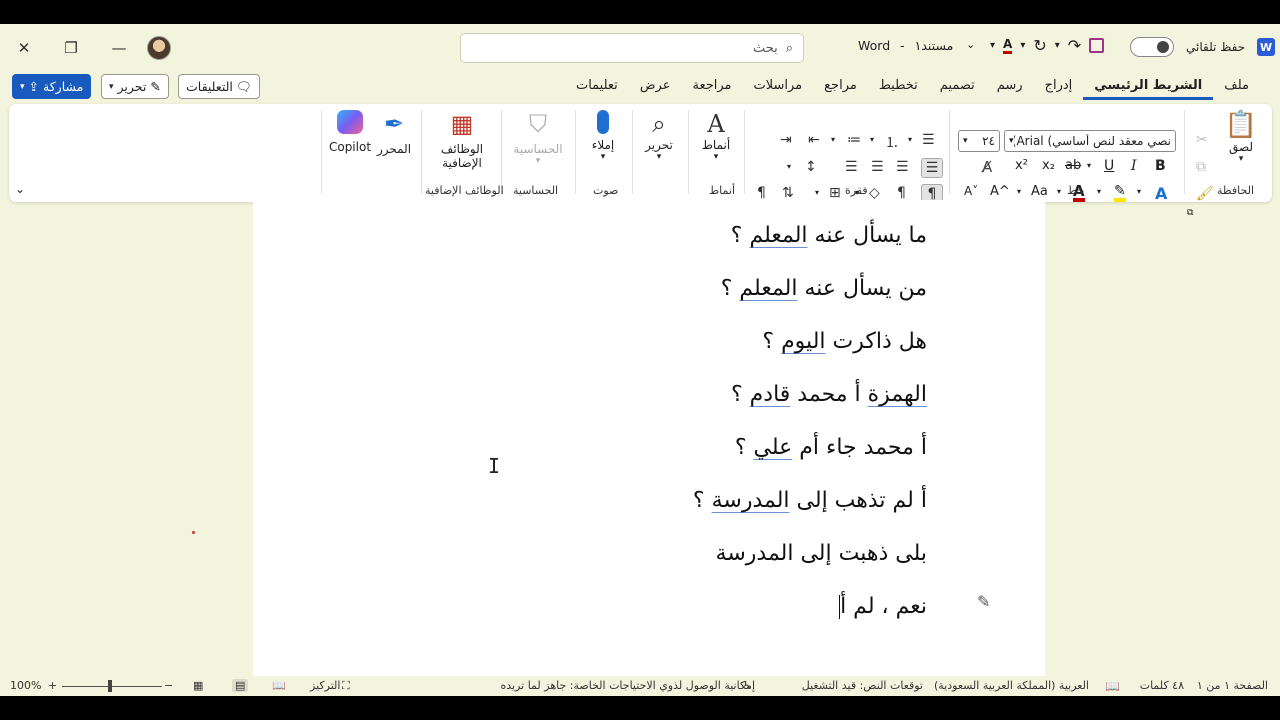 Image resolution: width=1280 pixels, height=720 pixels. What do you see at coordinates (1090, 141) in the screenshot?
I see `font-name-combo: نصي معقد لنص أساسي) Arial) ▾` at bounding box center [1090, 141].